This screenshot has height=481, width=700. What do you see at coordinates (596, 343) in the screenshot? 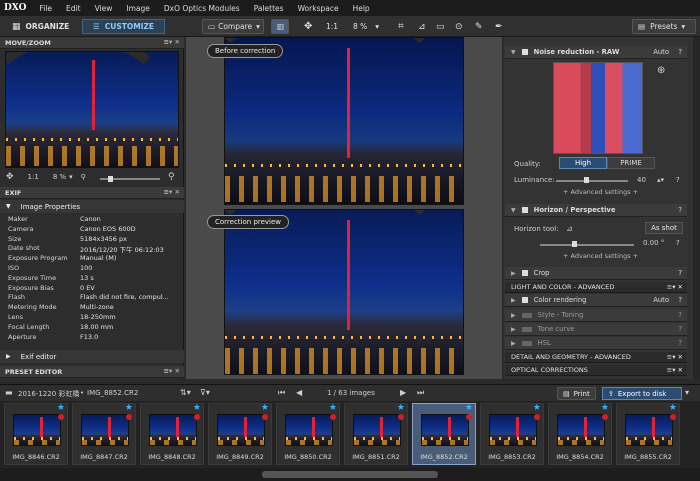
I see `hsl-header: ▶ HSL ?` at bounding box center [596, 343].